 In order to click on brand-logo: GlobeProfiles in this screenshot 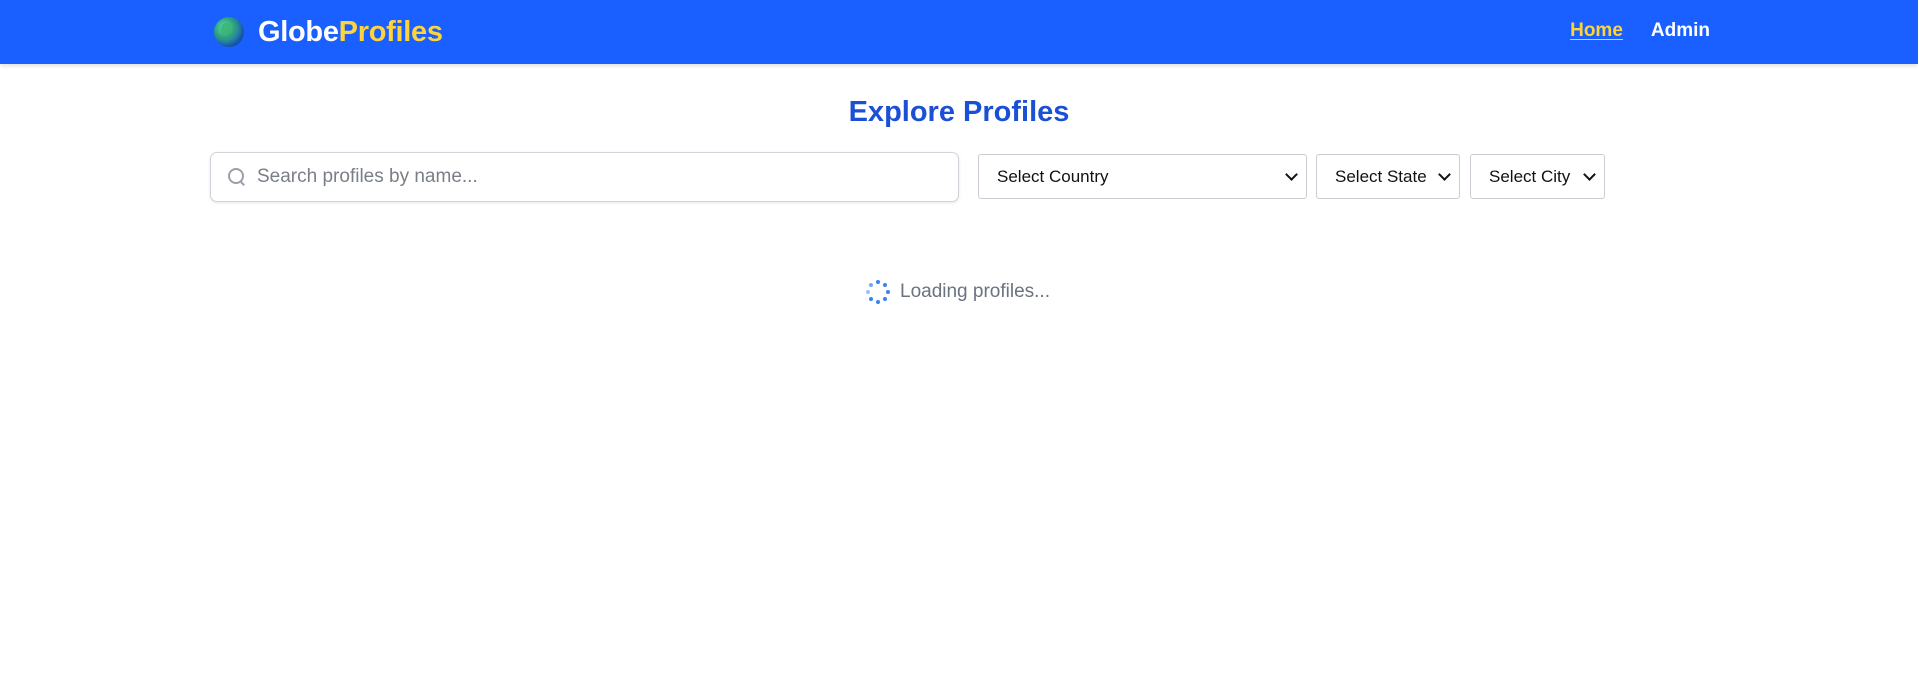, I will do `click(328, 32)`.